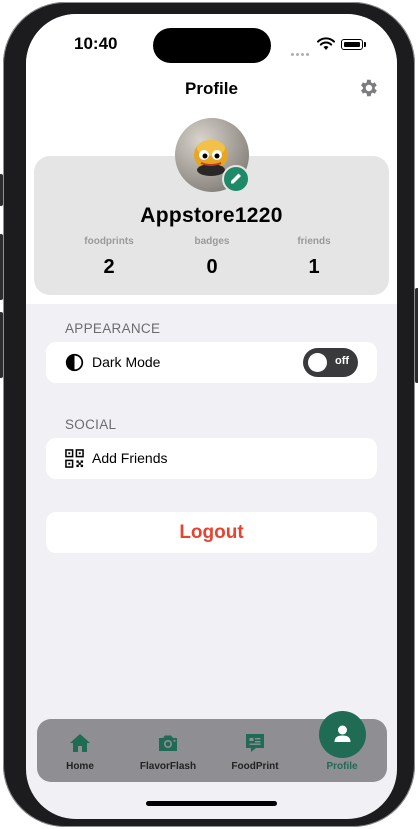 The width and height of the screenshot is (418, 829). I want to click on logout-label: Logout, so click(211, 532).